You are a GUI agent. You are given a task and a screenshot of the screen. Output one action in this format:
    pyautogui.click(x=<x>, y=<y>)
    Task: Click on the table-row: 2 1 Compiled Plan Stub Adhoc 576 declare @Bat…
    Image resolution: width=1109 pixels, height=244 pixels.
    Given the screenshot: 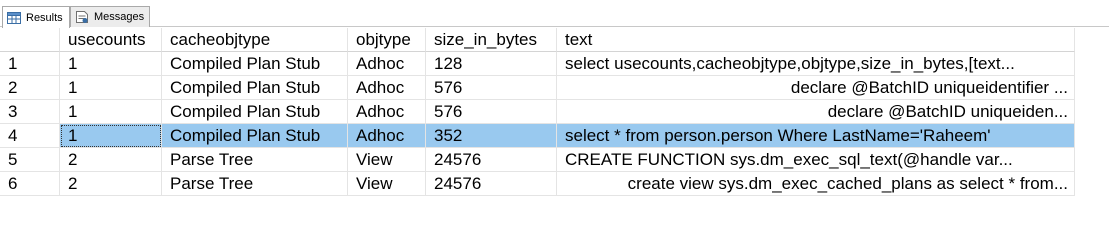 What is the action you would take?
    pyautogui.click(x=537, y=88)
    